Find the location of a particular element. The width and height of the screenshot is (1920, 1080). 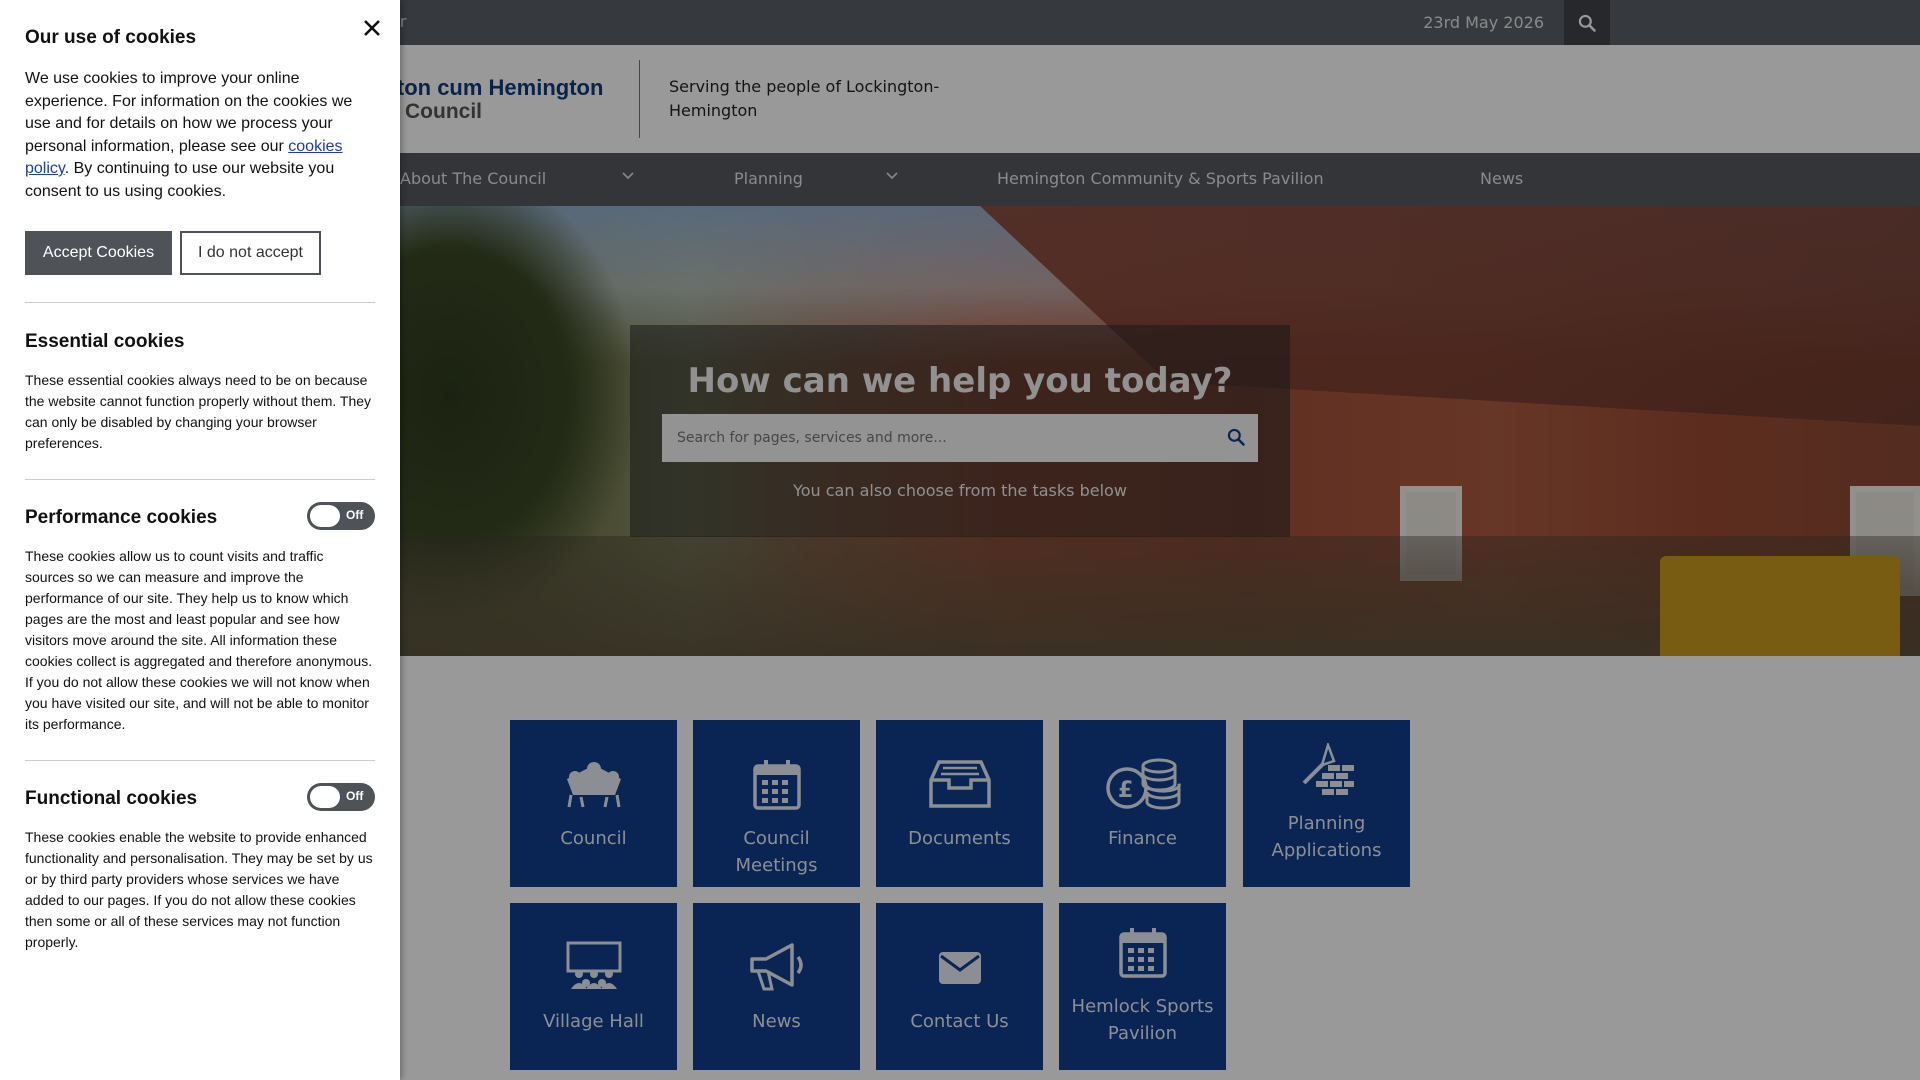

decline-cookies-button: I do not accept is located at coordinates (250, 253).